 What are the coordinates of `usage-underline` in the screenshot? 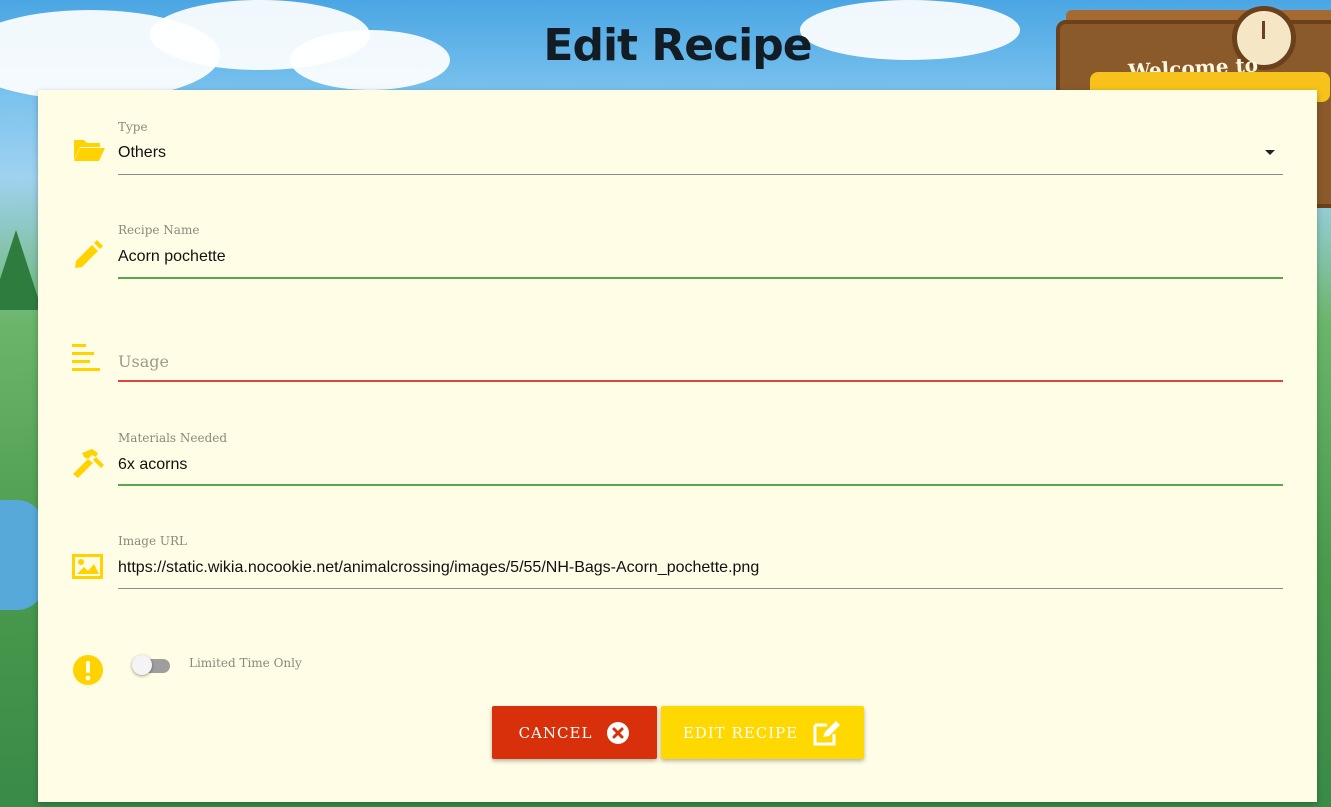 It's located at (700, 381).